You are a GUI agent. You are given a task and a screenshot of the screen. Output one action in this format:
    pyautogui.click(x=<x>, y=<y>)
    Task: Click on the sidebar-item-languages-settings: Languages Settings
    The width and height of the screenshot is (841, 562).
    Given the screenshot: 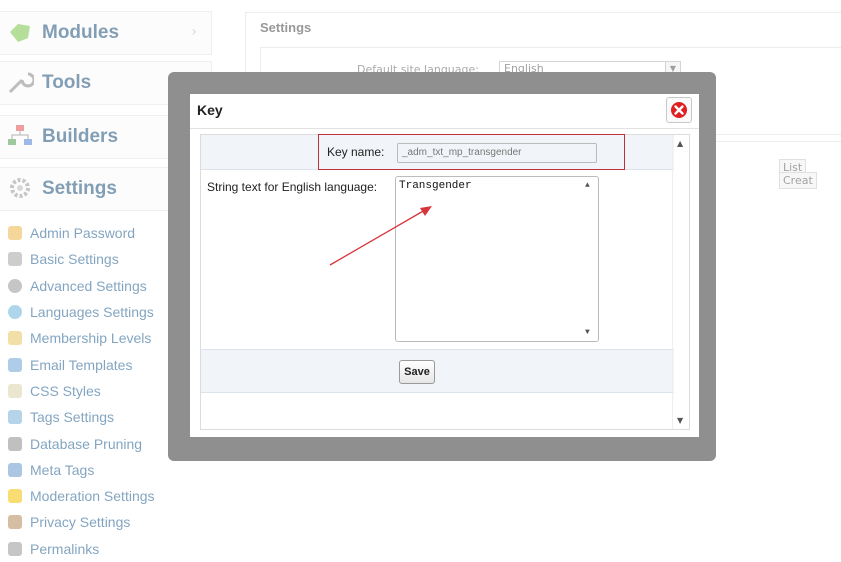 What is the action you would take?
    pyautogui.click(x=81, y=312)
    